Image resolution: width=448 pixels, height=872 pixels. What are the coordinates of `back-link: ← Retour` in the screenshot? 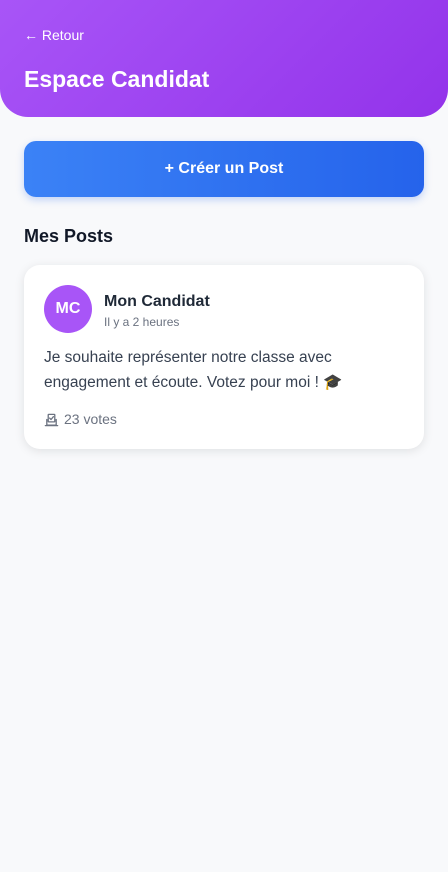 It's located at (54, 35).